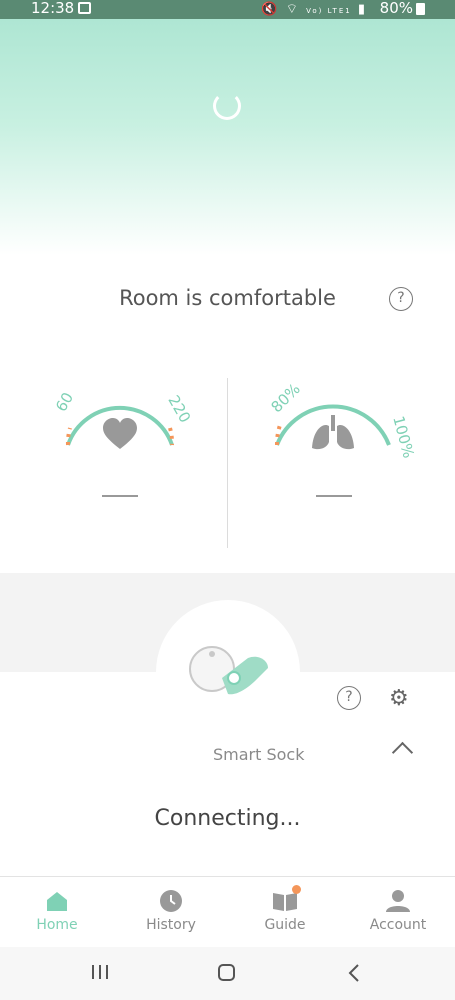 The width and height of the screenshot is (455, 1000). I want to click on network-label: Vo) LTE1, so click(329, 11).